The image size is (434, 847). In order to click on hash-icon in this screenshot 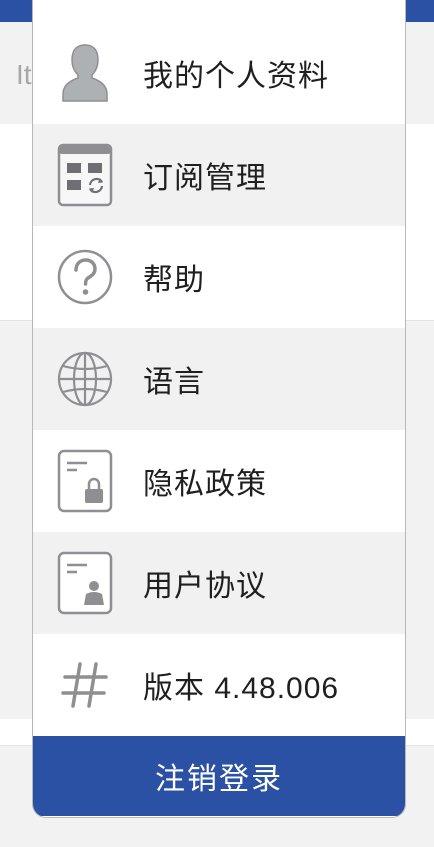, I will do `click(85, 685)`.